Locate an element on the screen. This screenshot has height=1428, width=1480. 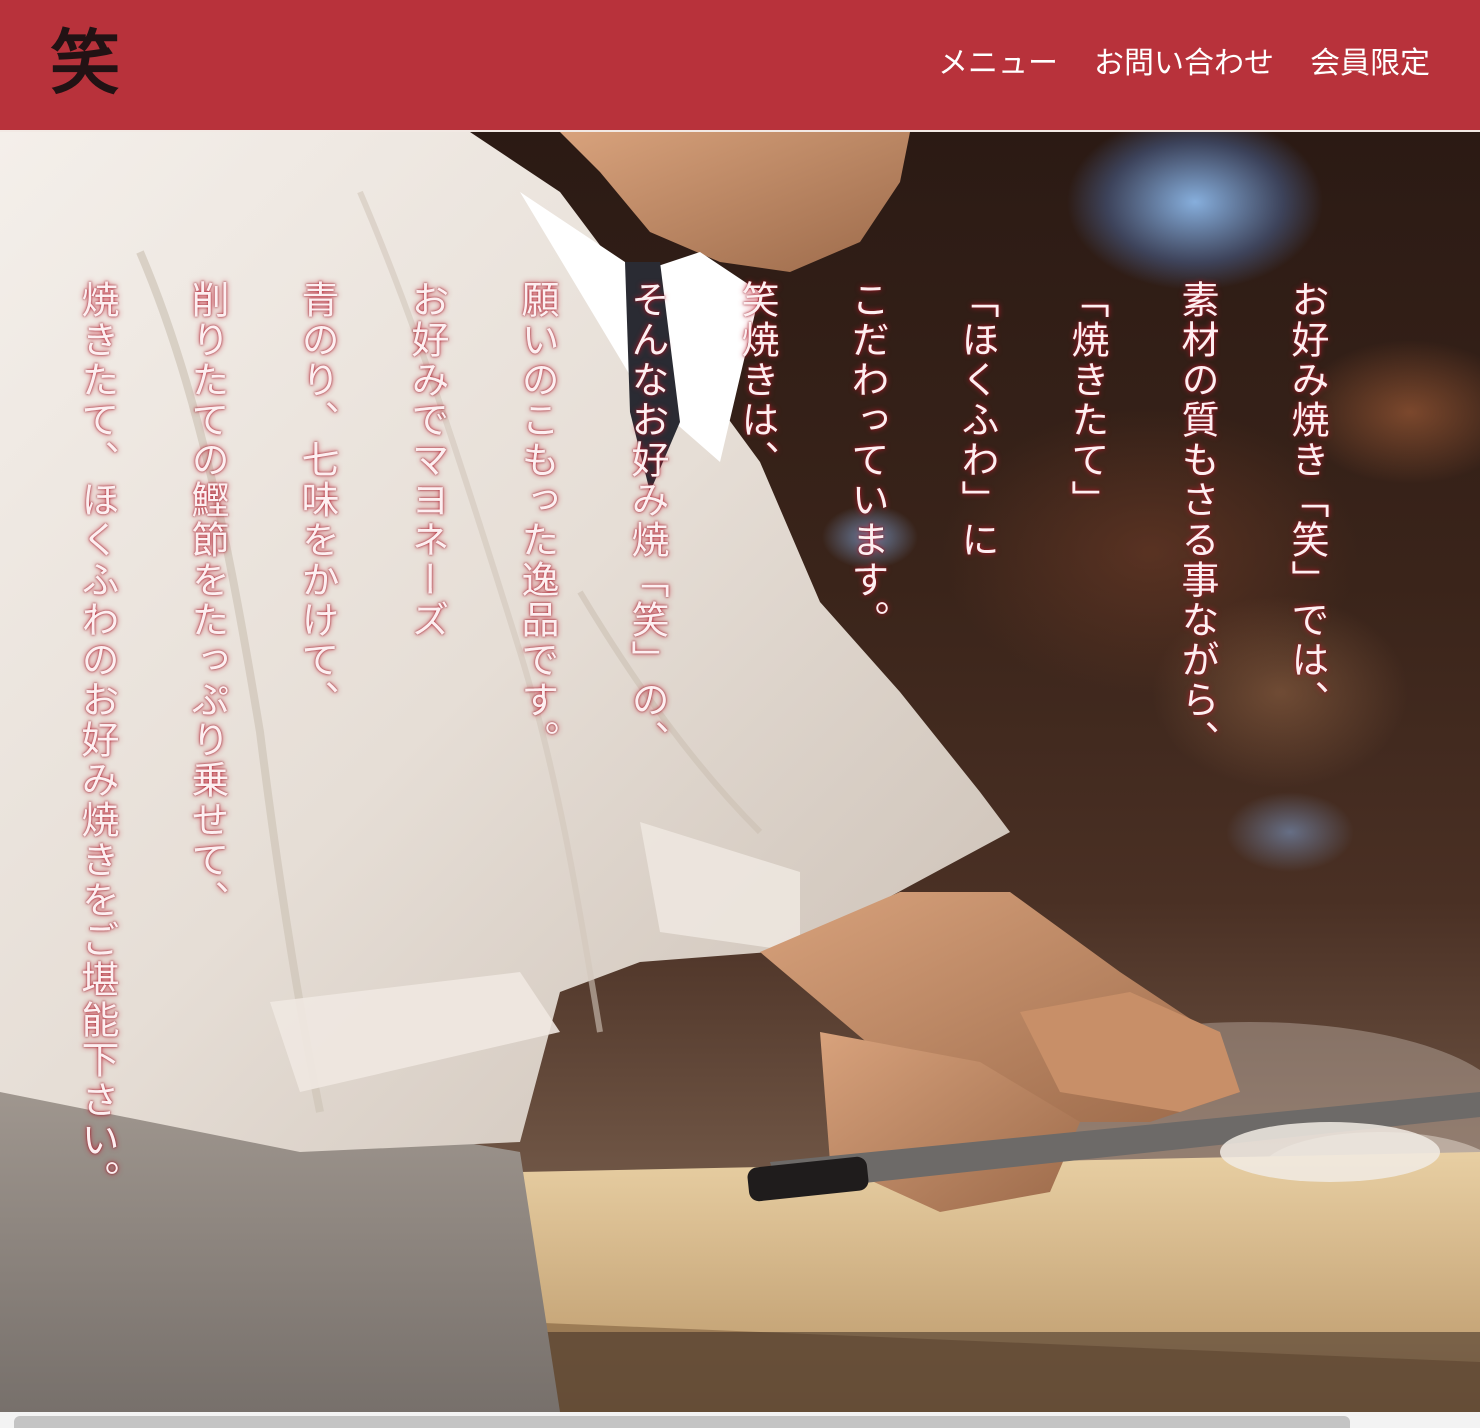
nav-item-members: 会員限定 is located at coordinates (1370, 64).